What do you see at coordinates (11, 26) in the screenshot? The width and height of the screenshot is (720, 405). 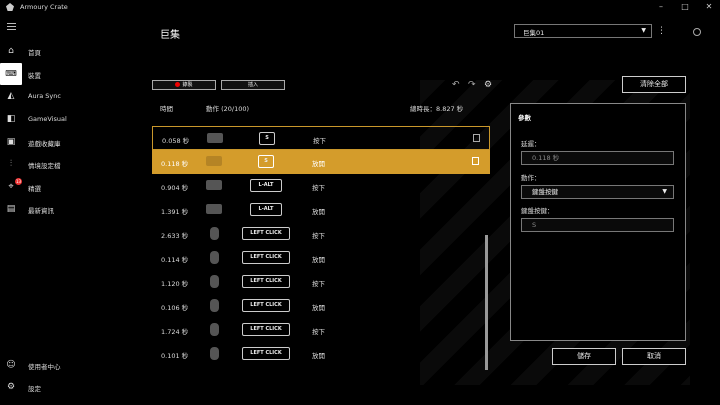 I see `hamburger-menu-icon` at bounding box center [11, 26].